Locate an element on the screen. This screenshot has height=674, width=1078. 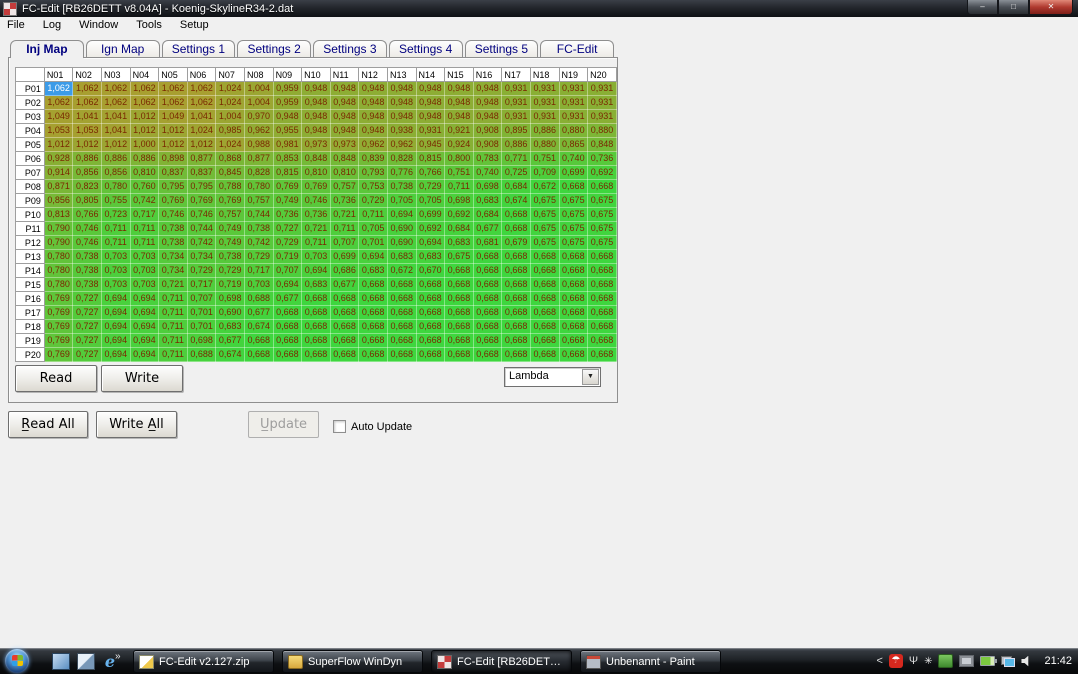
map-cell: 0,853 is located at coordinates (287, 158).